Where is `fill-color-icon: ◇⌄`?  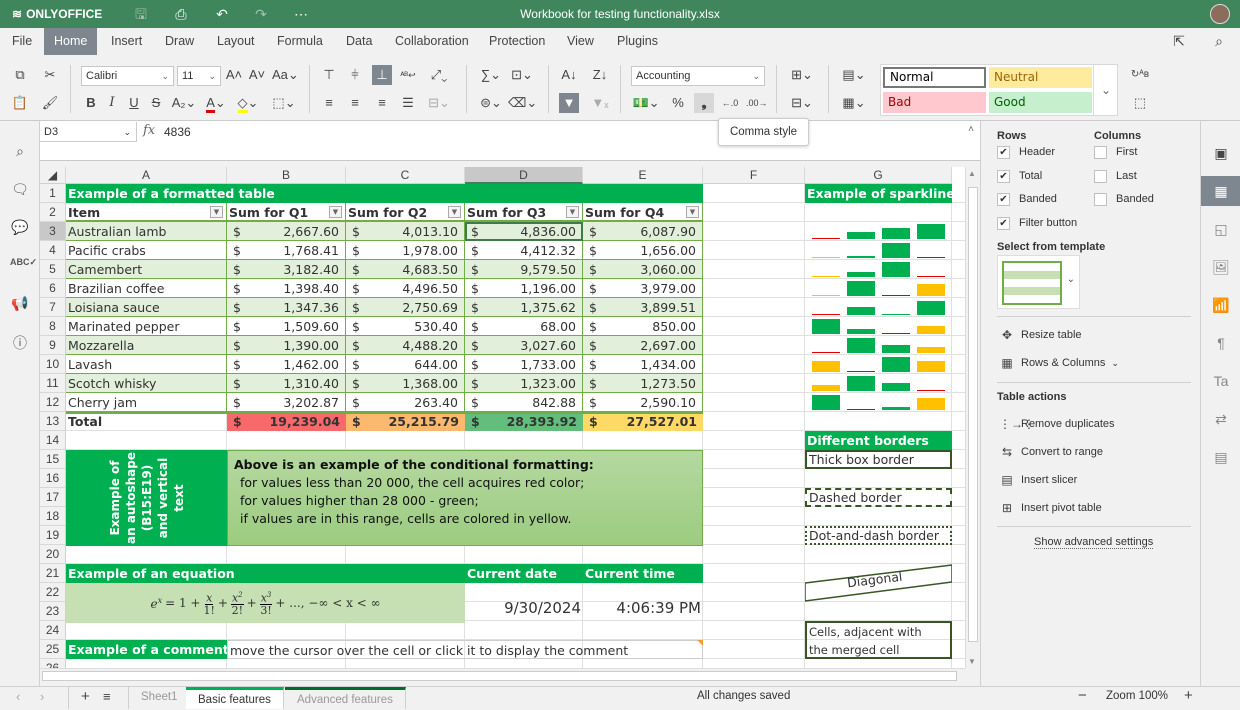 fill-color-icon: ◇⌄ is located at coordinates (248, 103).